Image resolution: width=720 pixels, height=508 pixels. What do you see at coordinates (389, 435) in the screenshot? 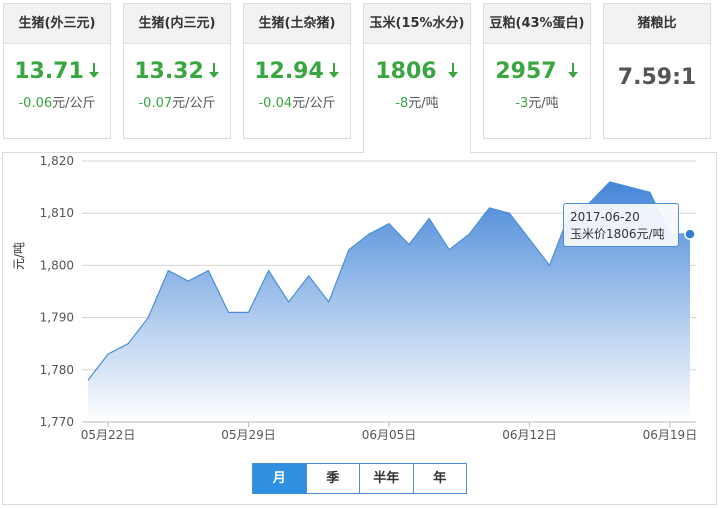
I see `x-tick-label: 06月05日` at bounding box center [389, 435].